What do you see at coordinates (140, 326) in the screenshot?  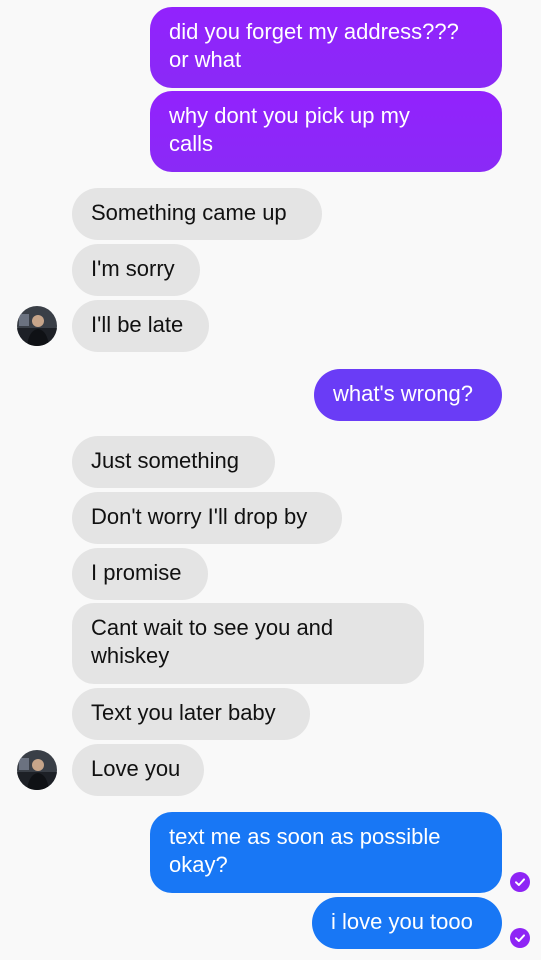 I see `incoming-message: I'll be late` at bounding box center [140, 326].